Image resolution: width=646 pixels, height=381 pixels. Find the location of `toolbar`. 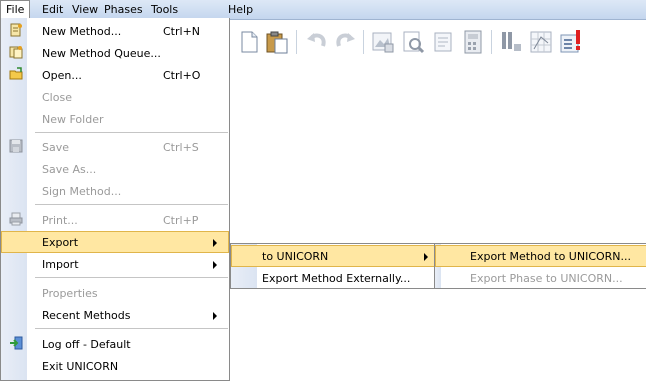

toolbar is located at coordinates (438, 42).